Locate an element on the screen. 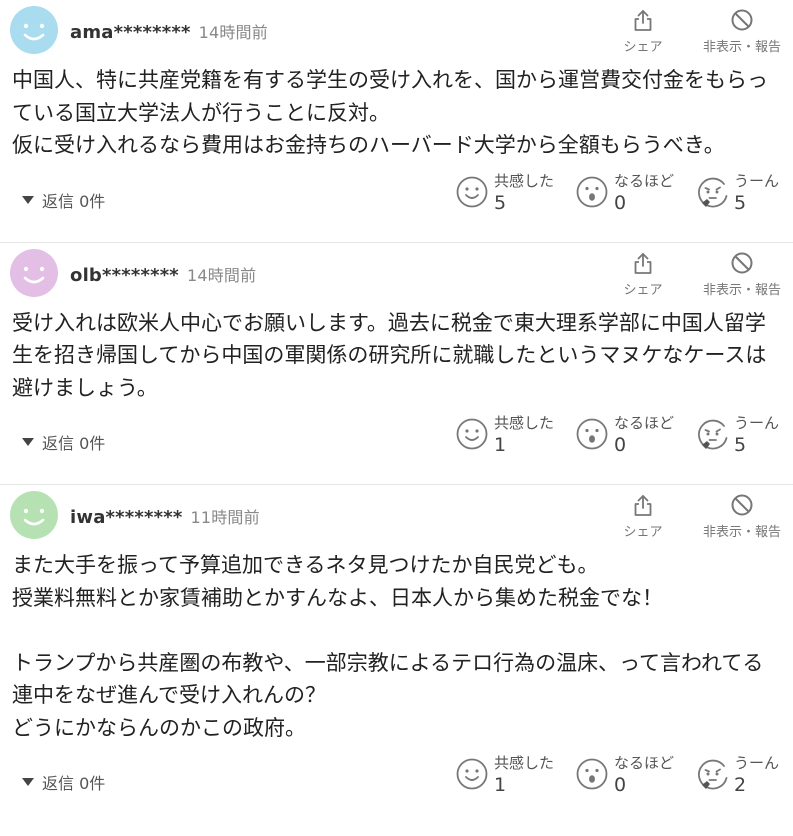 Image resolution: width=793 pixels, height=836 pixels. comment-header: olb******** 14時間前 シェア 非表示・報告 is located at coordinates (396, 275).